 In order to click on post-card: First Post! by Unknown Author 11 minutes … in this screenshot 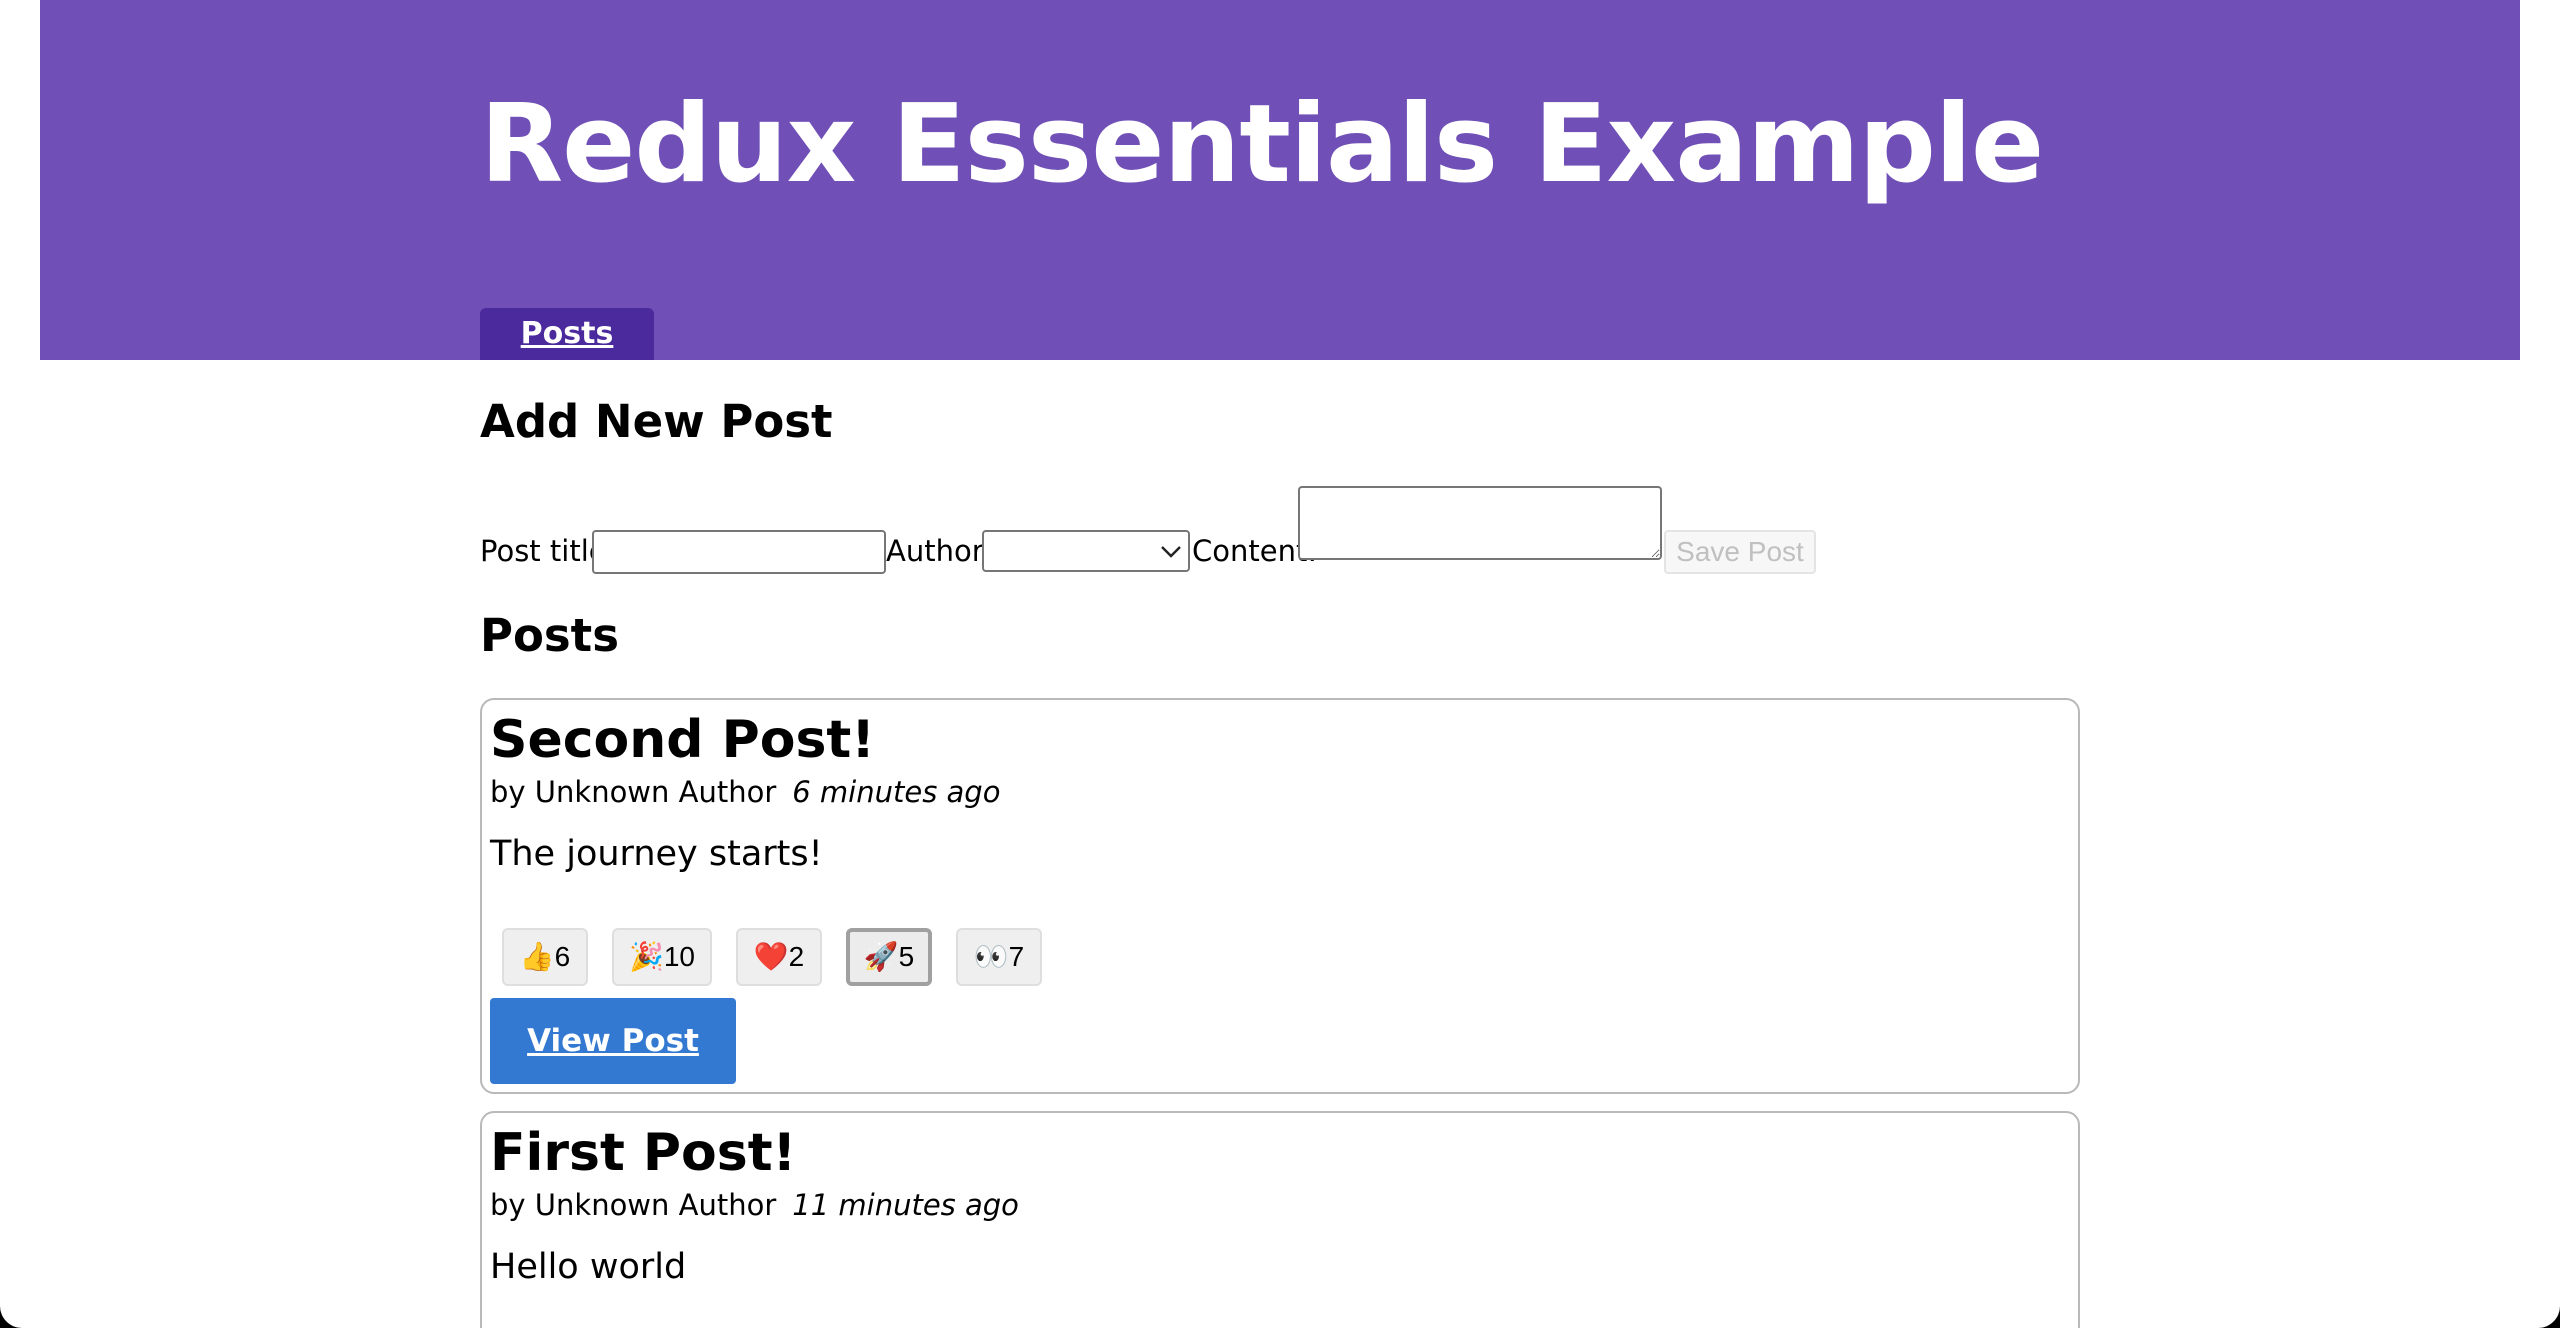, I will do `click(1280, 1219)`.